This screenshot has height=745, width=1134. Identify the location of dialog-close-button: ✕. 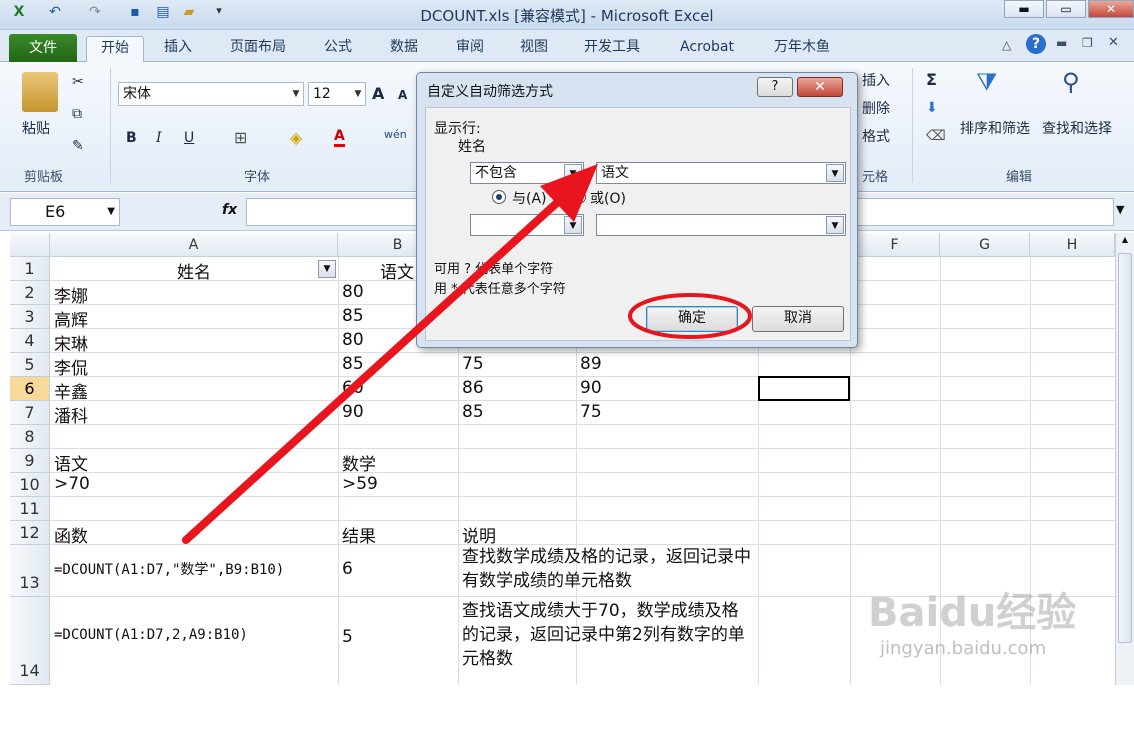
(820, 87).